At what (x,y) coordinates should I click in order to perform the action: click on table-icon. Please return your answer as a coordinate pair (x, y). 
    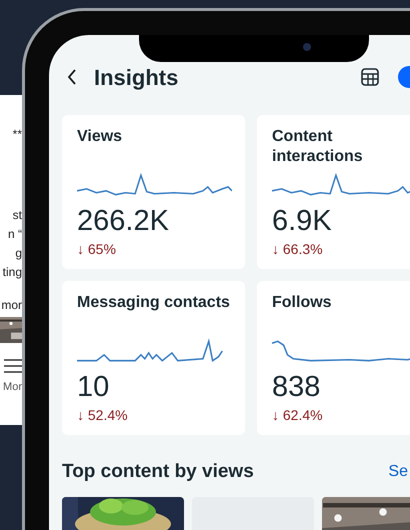
    Looking at the image, I should click on (370, 77).